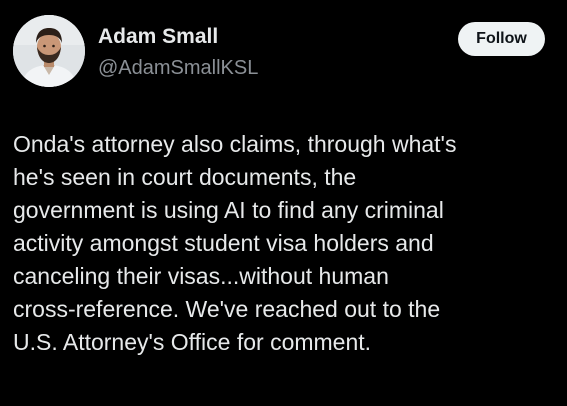 The width and height of the screenshot is (567, 406). What do you see at coordinates (185, 177) in the screenshot?
I see `post-text-line: he's seen in court documents, the` at bounding box center [185, 177].